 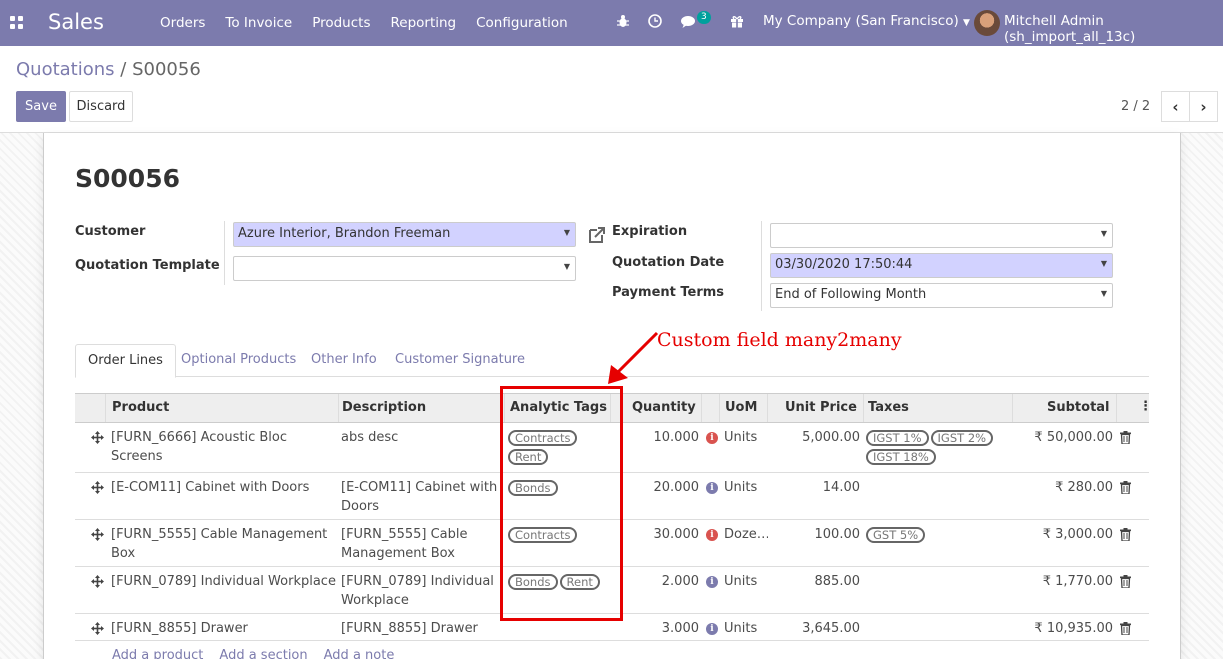 I want to click on quotation-date-field: 03/30/2020 17:50:44 ▼, so click(x=941, y=265).